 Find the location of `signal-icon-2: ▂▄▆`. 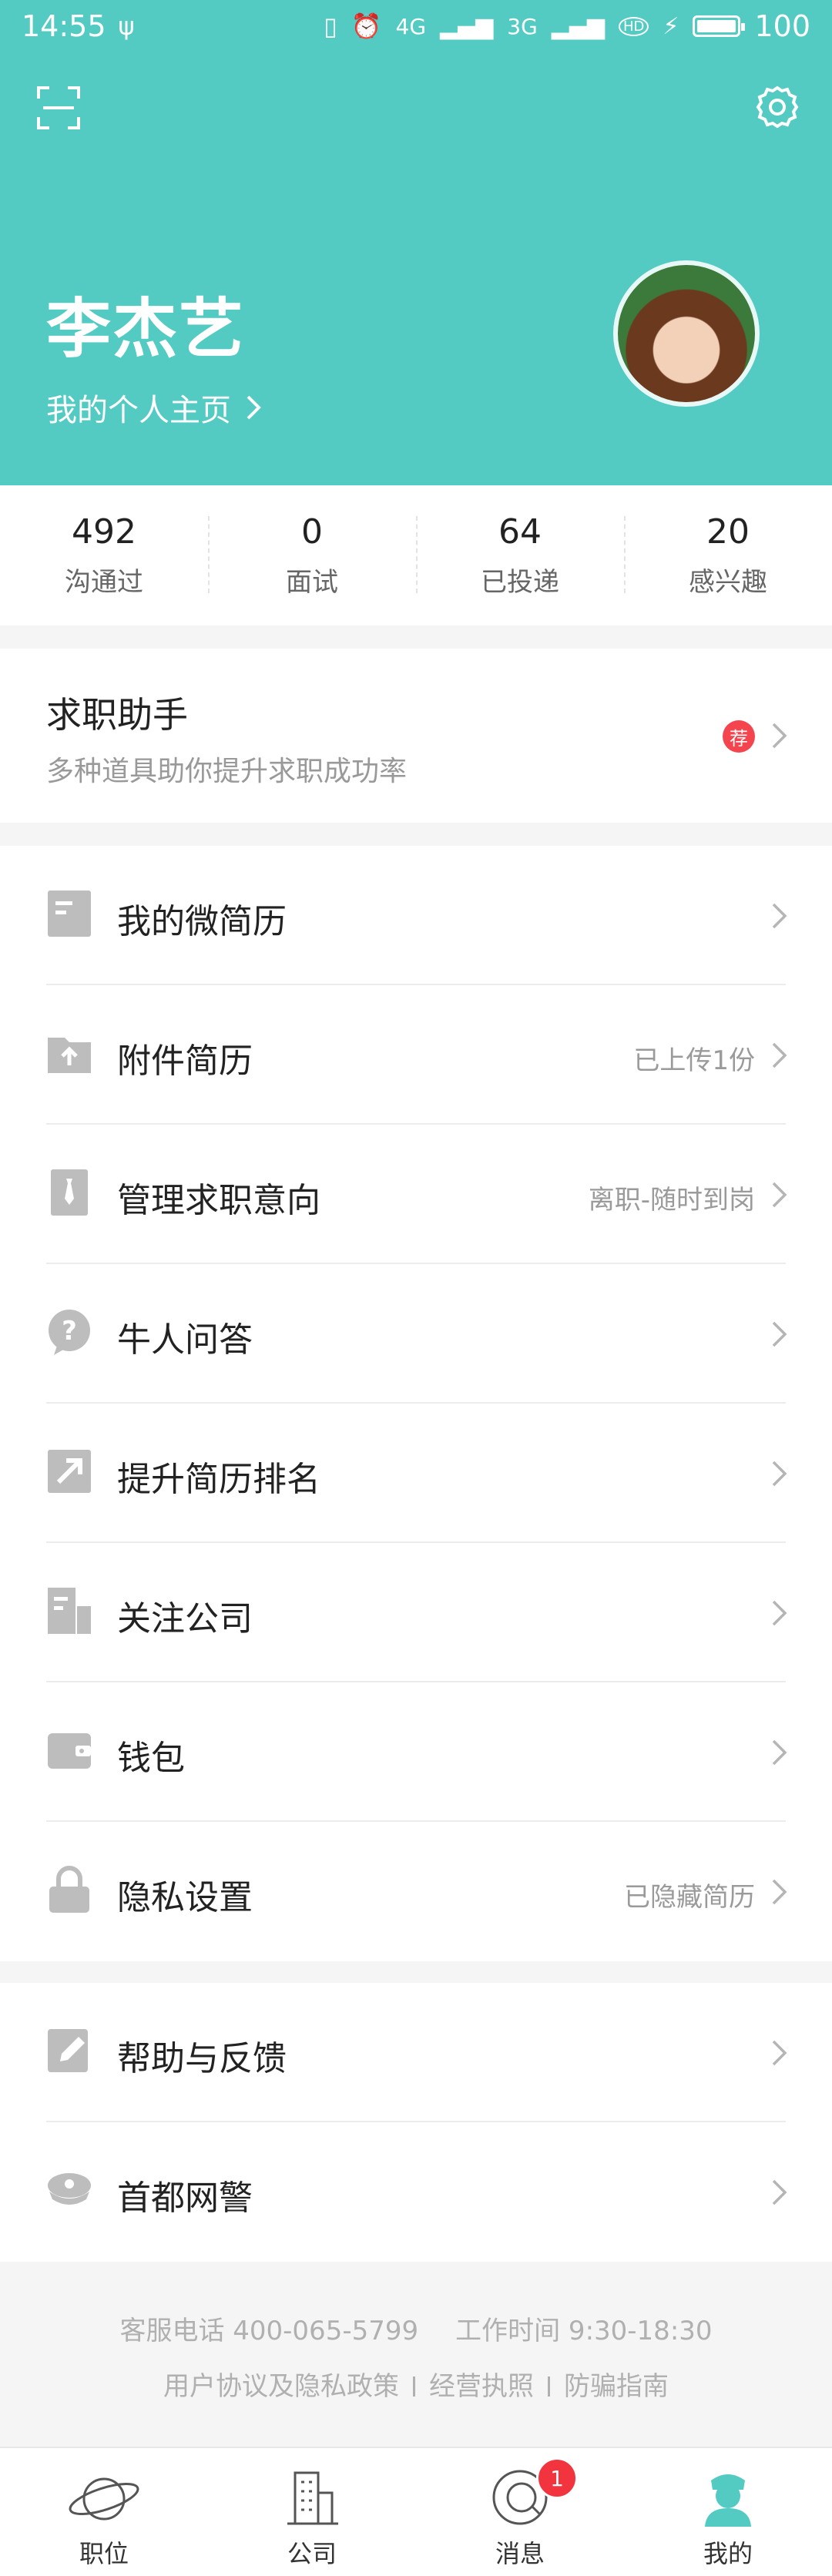

signal-icon-2: ▂▄▆ is located at coordinates (578, 26).